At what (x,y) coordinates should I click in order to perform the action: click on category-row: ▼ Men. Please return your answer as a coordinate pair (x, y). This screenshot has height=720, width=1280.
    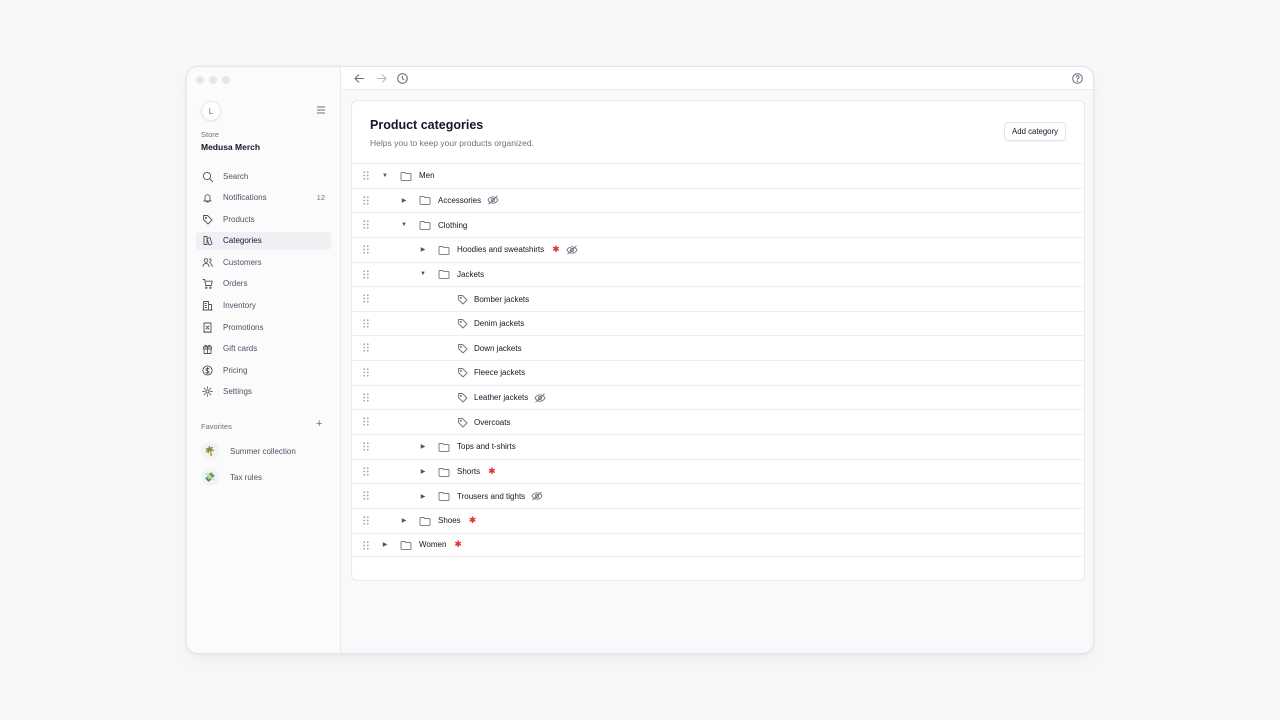
    Looking at the image, I should click on (718, 175).